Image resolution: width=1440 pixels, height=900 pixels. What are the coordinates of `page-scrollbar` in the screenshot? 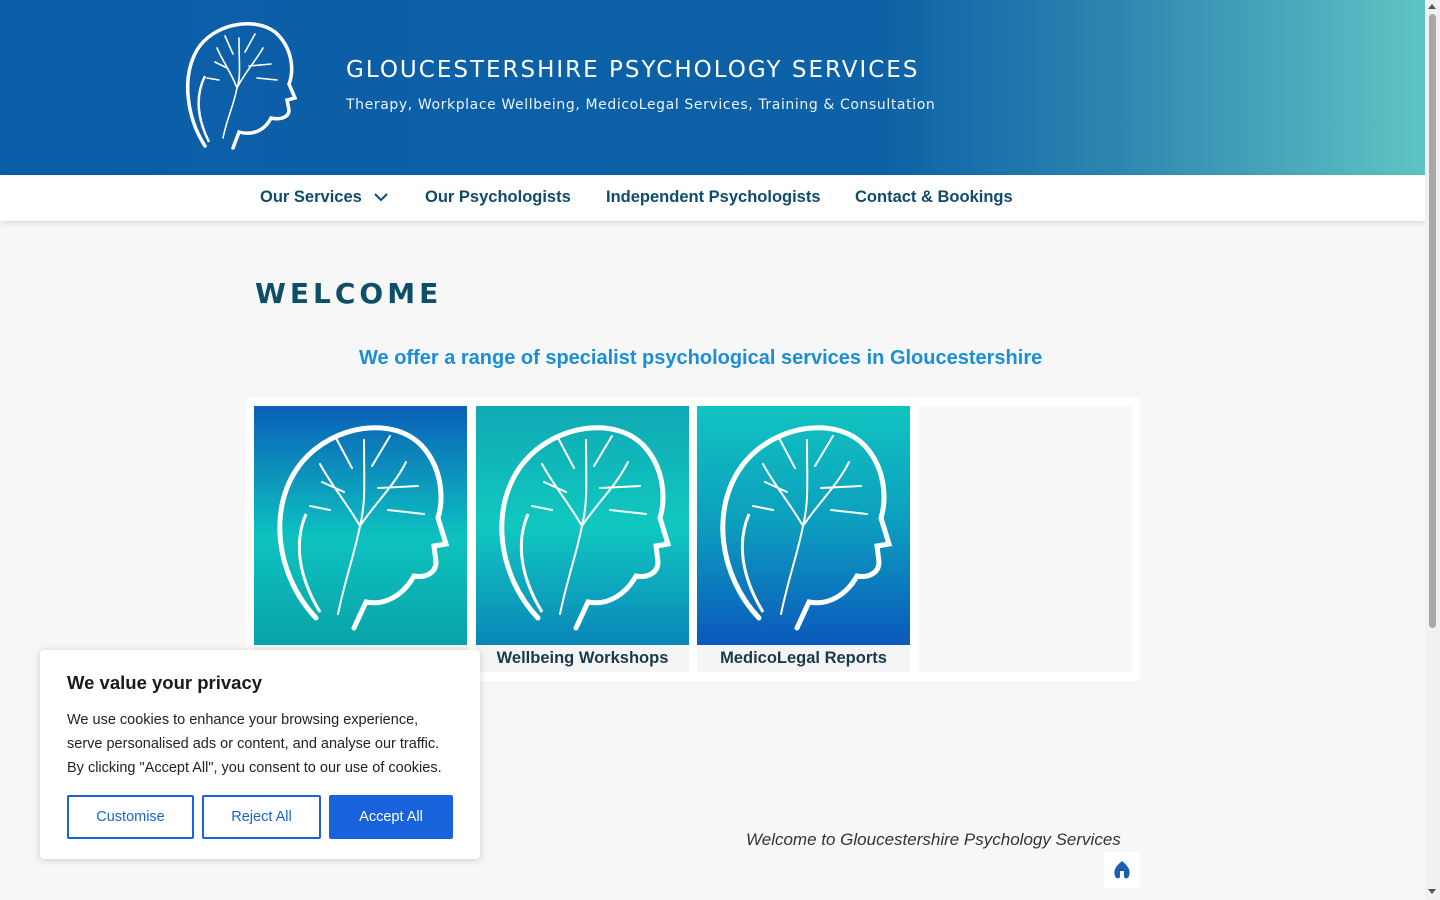 It's located at (1432, 450).